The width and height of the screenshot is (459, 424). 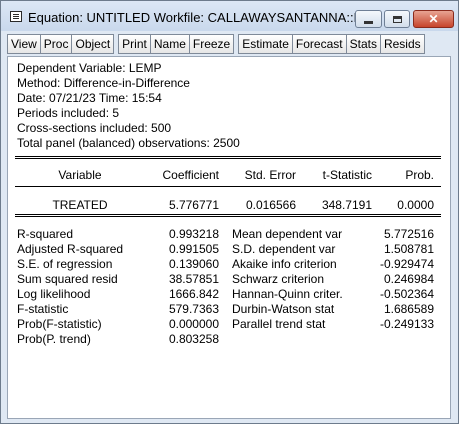 What do you see at coordinates (362, 44) in the screenshot?
I see `stats-button: Stats` at bounding box center [362, 44].